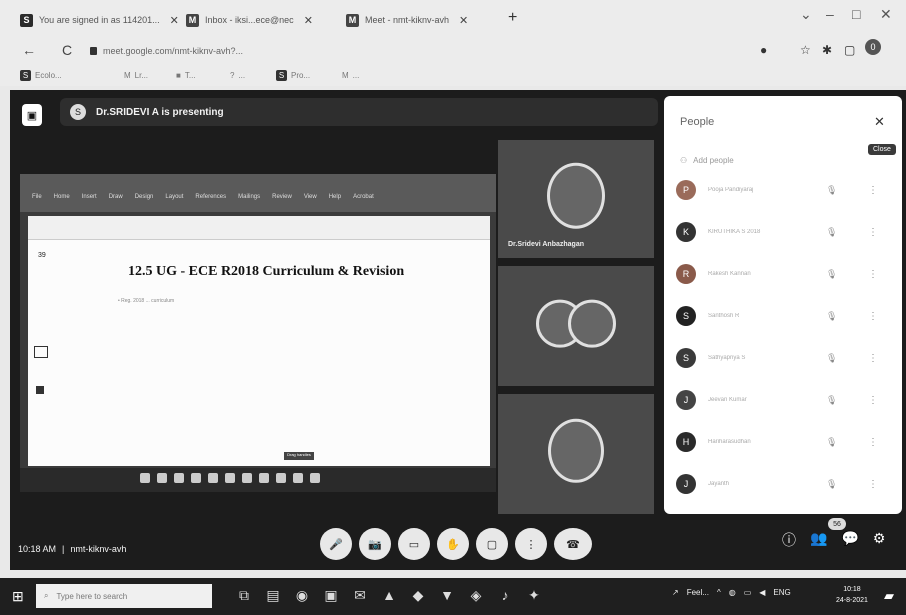 This screenshot has height=615, width=906. I want to click on file-explorer-icon: ▤, so click(273, 595).